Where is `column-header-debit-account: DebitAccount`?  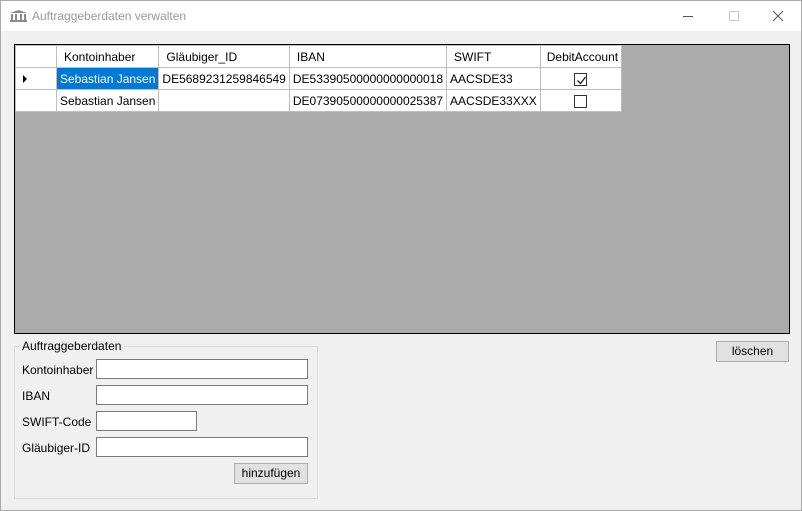
column-header-debit-account: DebitAccount is located at coordinates (581, 56).